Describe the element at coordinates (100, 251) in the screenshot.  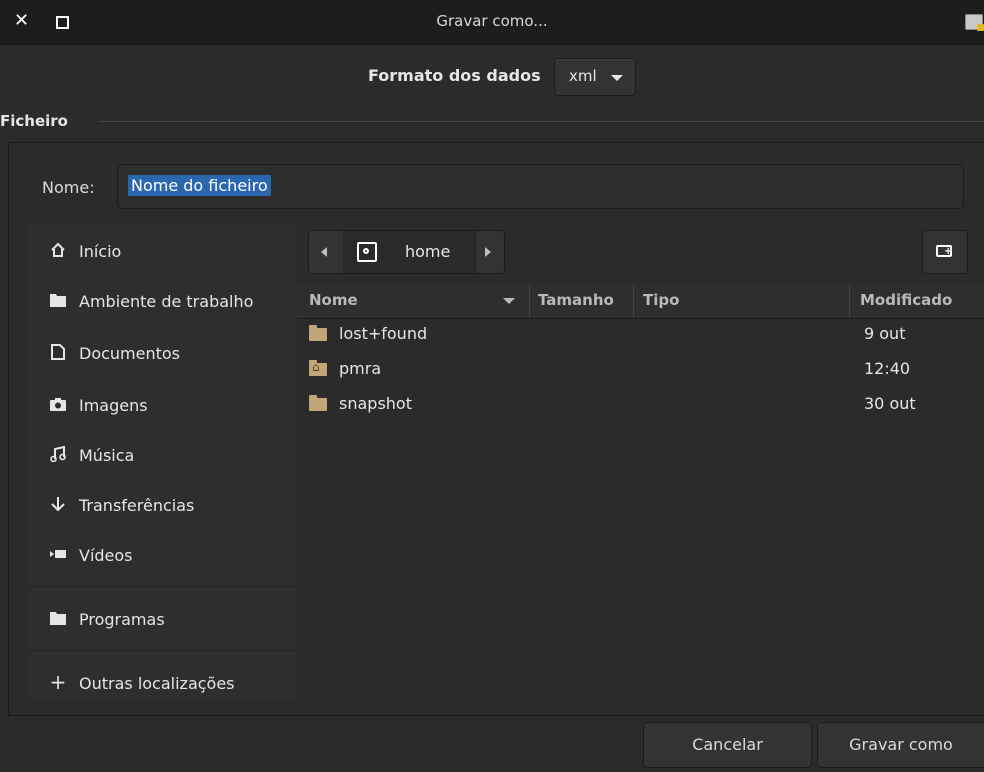
I see `sidebar-item-label: Início` at that location.